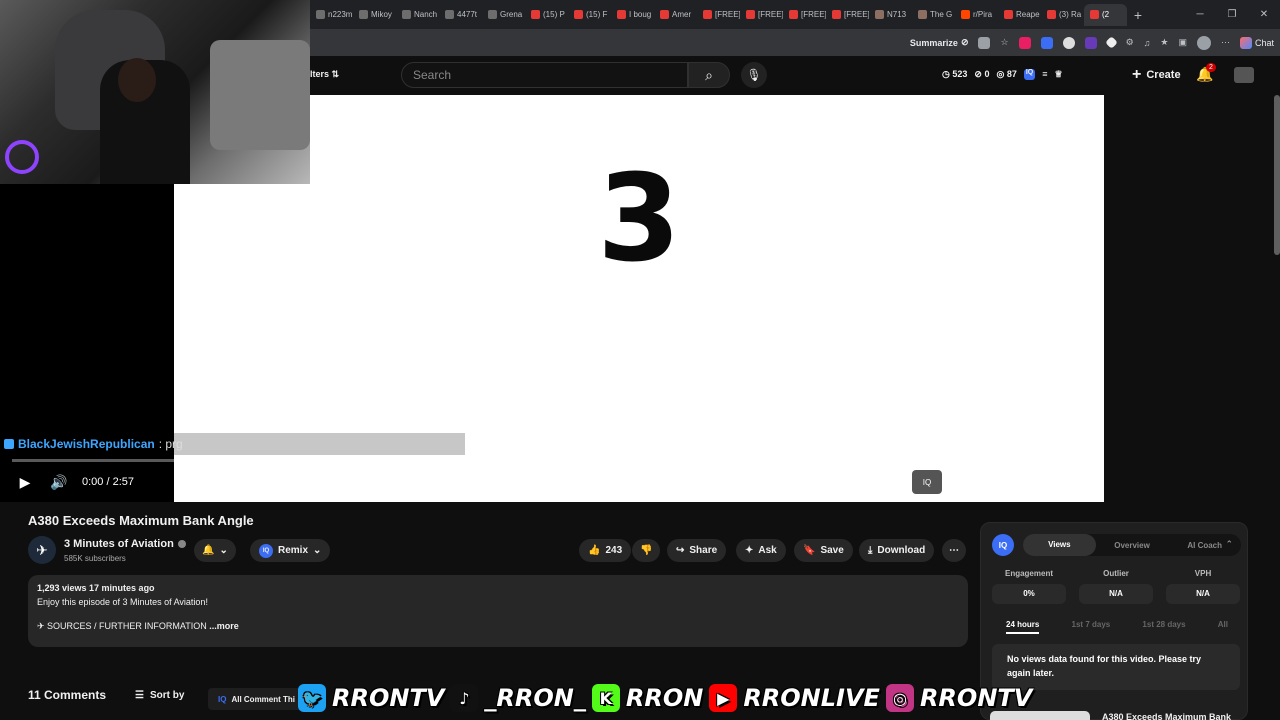 The height and width of the screenshot is (720, 1280). I want to click on share-button: ↪ Share, so click(697, 550).